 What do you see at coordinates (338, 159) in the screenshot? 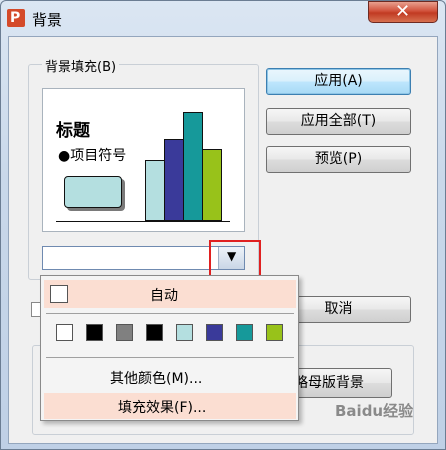
I see `preview-button: 预览(P)` at bounding box center [338, 159].